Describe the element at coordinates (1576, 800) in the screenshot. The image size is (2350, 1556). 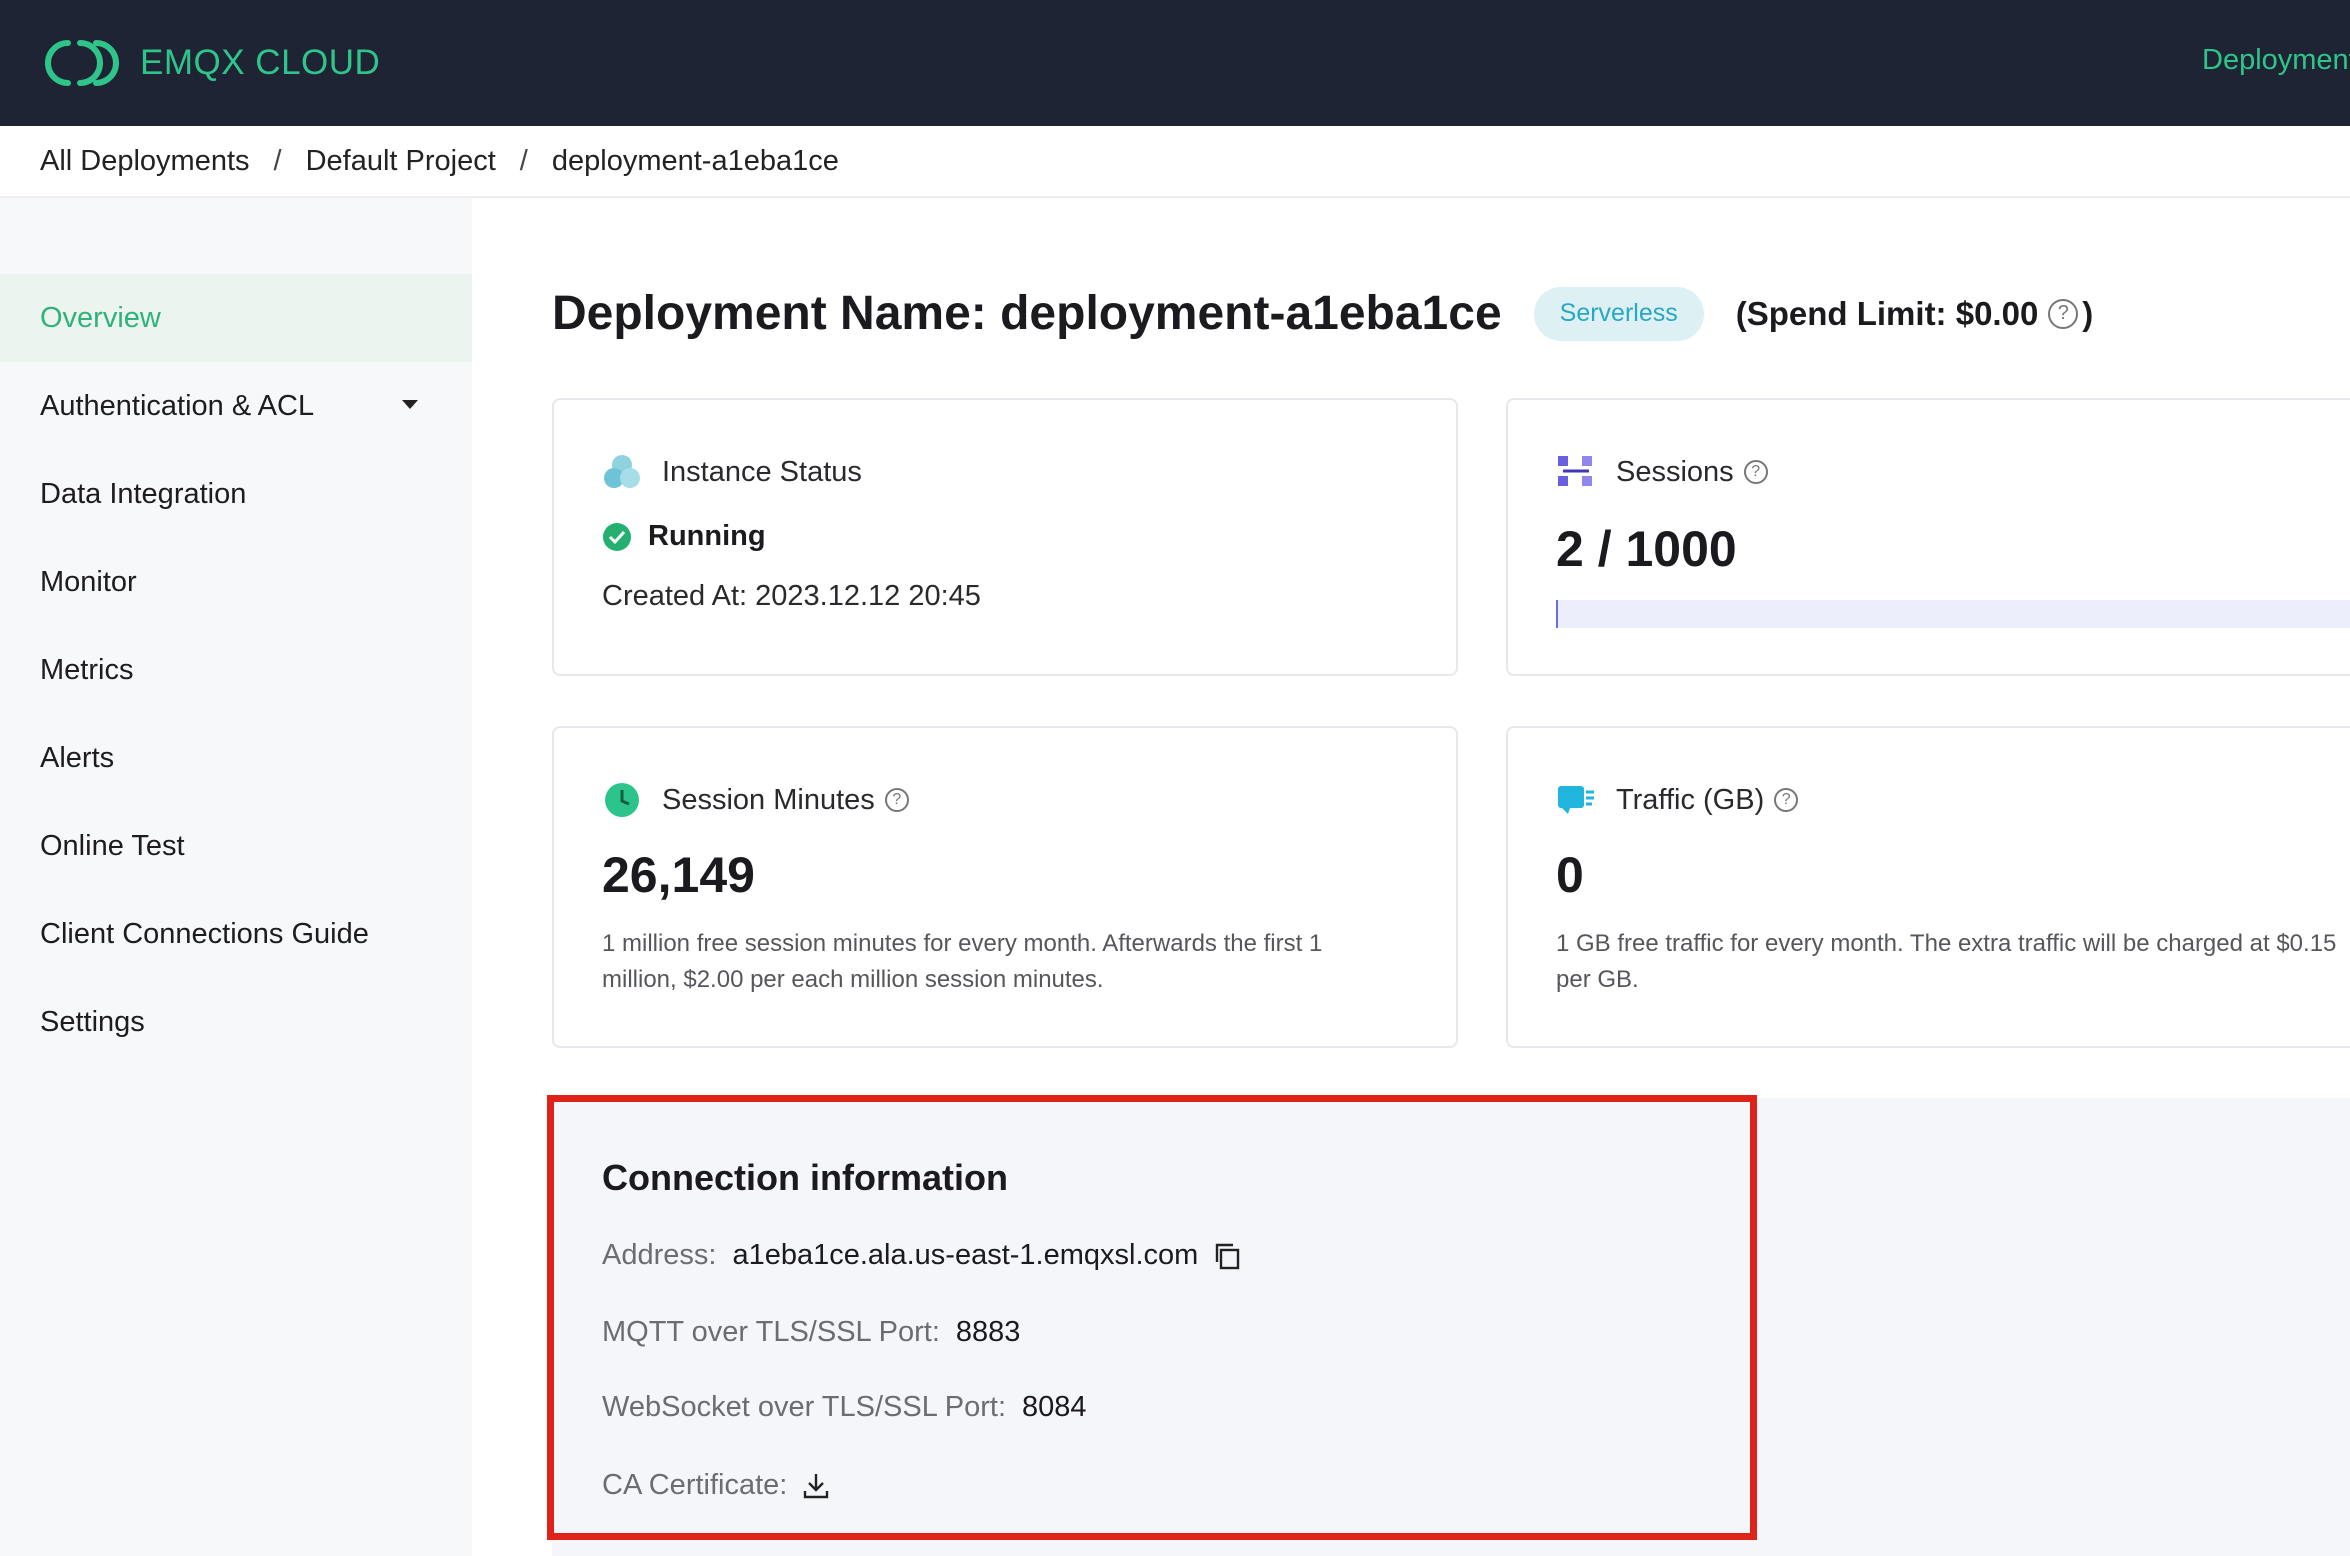
I see `traffic-icon` at that location.